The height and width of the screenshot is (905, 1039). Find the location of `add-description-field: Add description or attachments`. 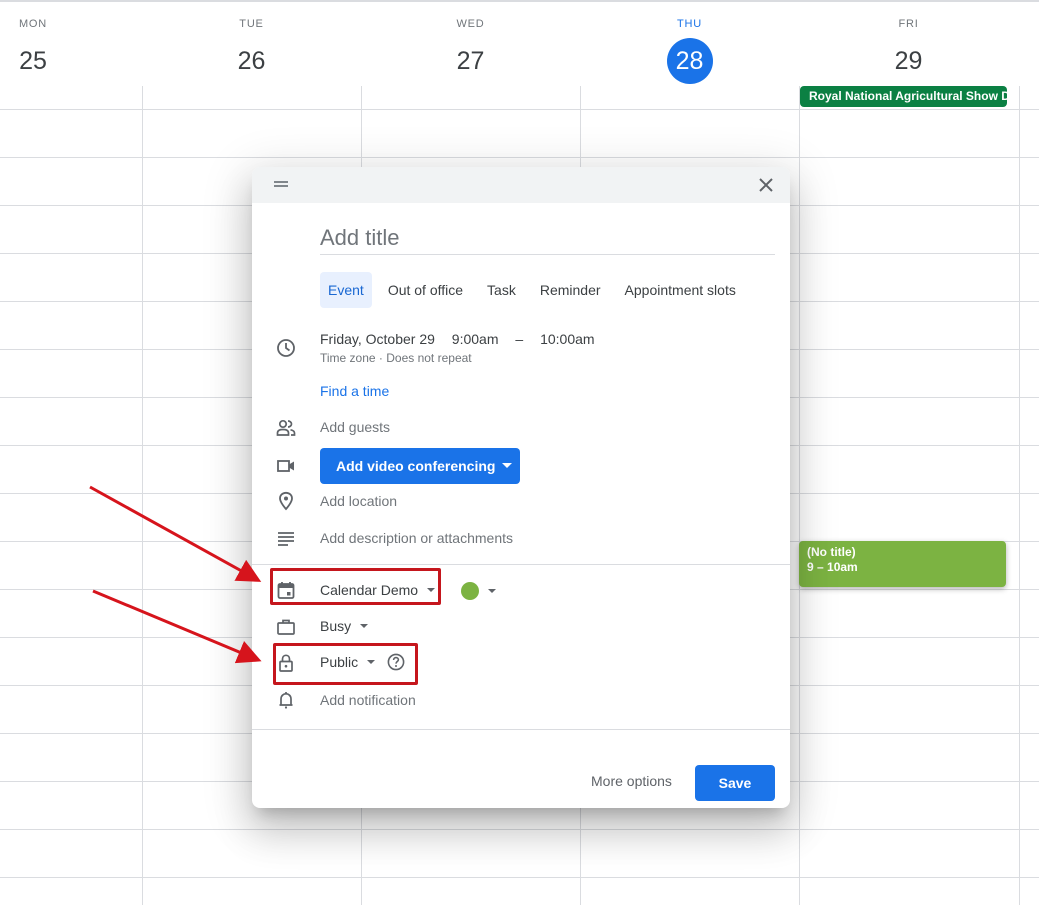

add-description-field: Add description or attachments is located at coordinates (416, 538).